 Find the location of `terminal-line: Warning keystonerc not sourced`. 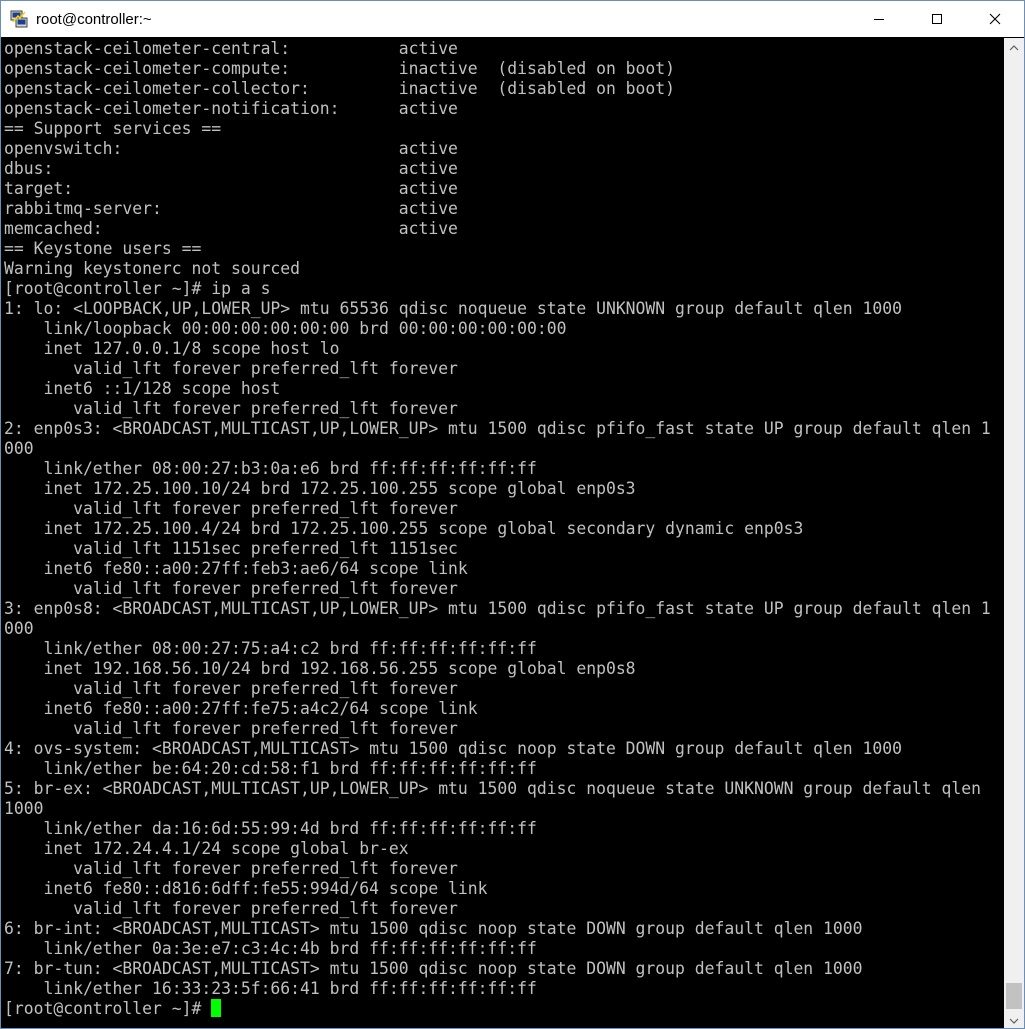

terminal-line: Warning keystonerc not sourced is located at coordinates (152, 268).